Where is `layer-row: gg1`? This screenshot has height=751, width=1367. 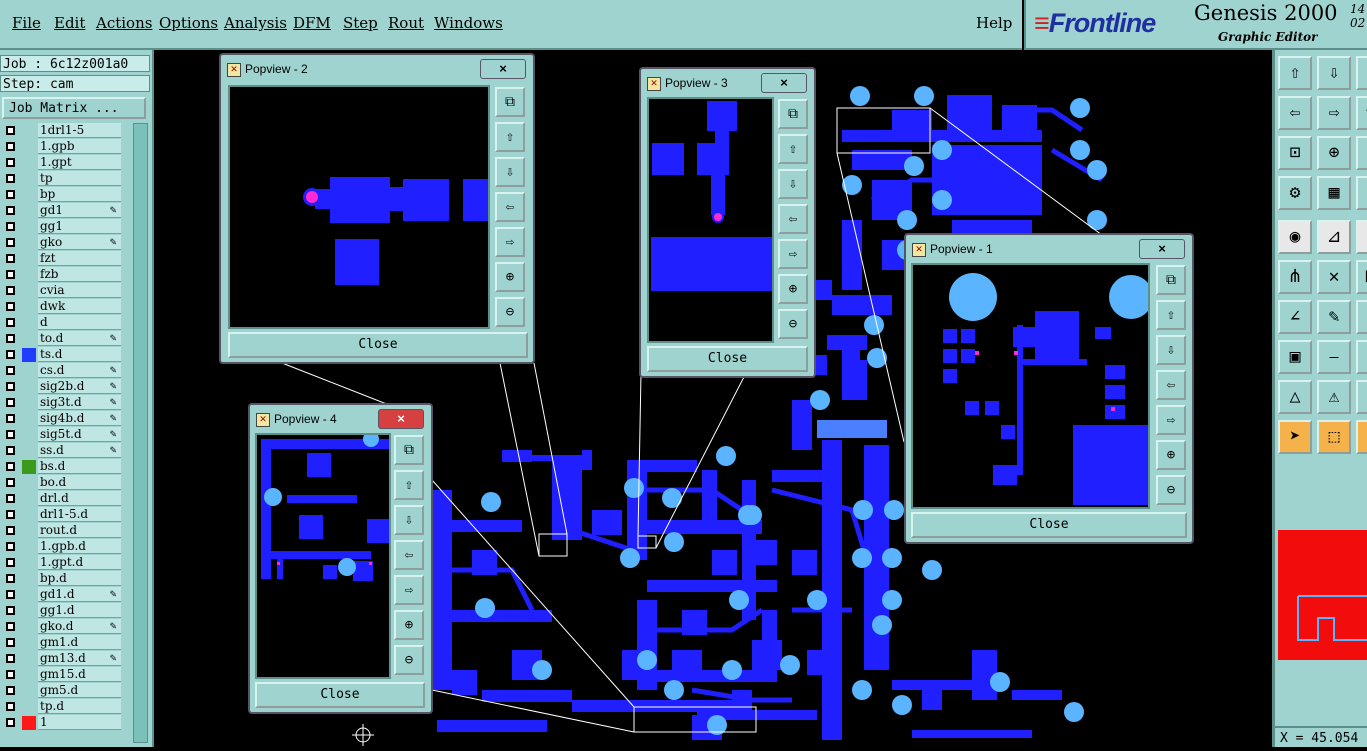 layer-row: gg1 is located at coordinates (62, 227).